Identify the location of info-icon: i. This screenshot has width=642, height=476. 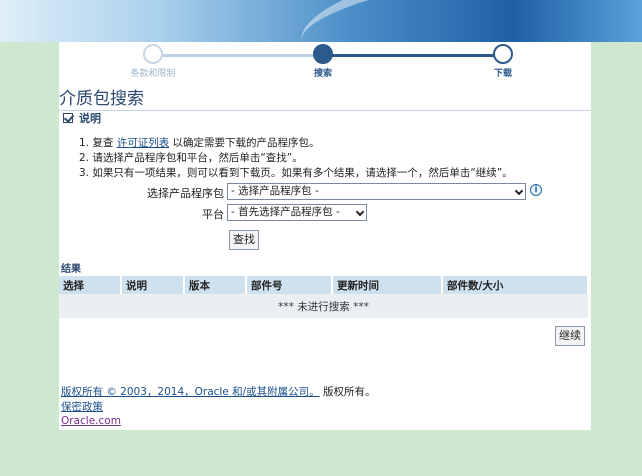
(536, 190).